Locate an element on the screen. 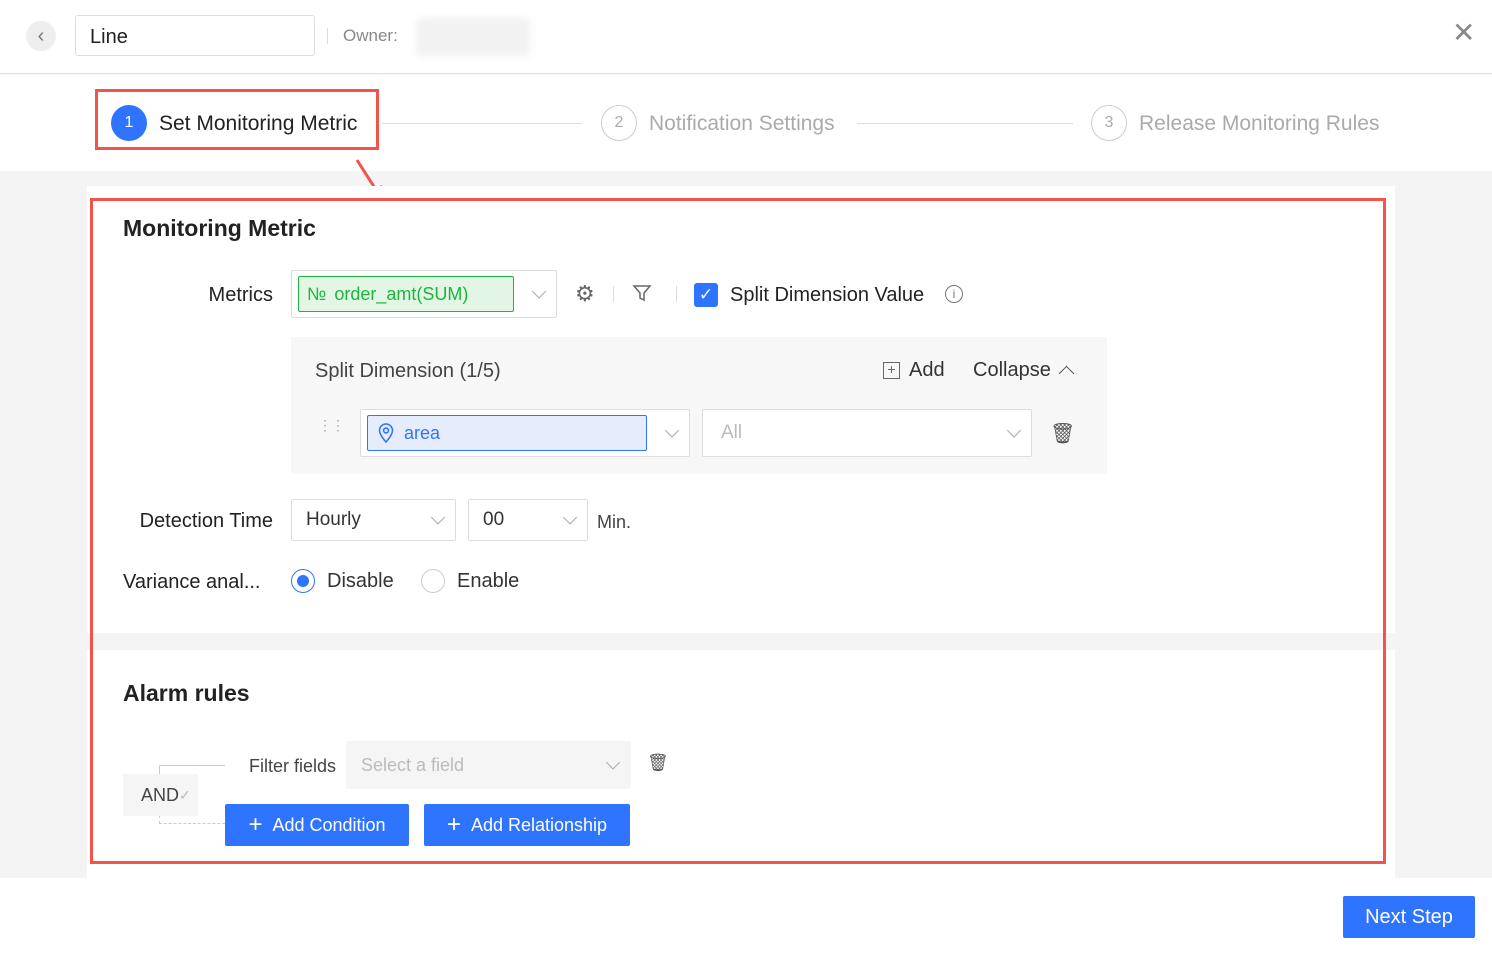  split-dimension-title: Split Dimension (1/5) is located at coordinates (408, 371).